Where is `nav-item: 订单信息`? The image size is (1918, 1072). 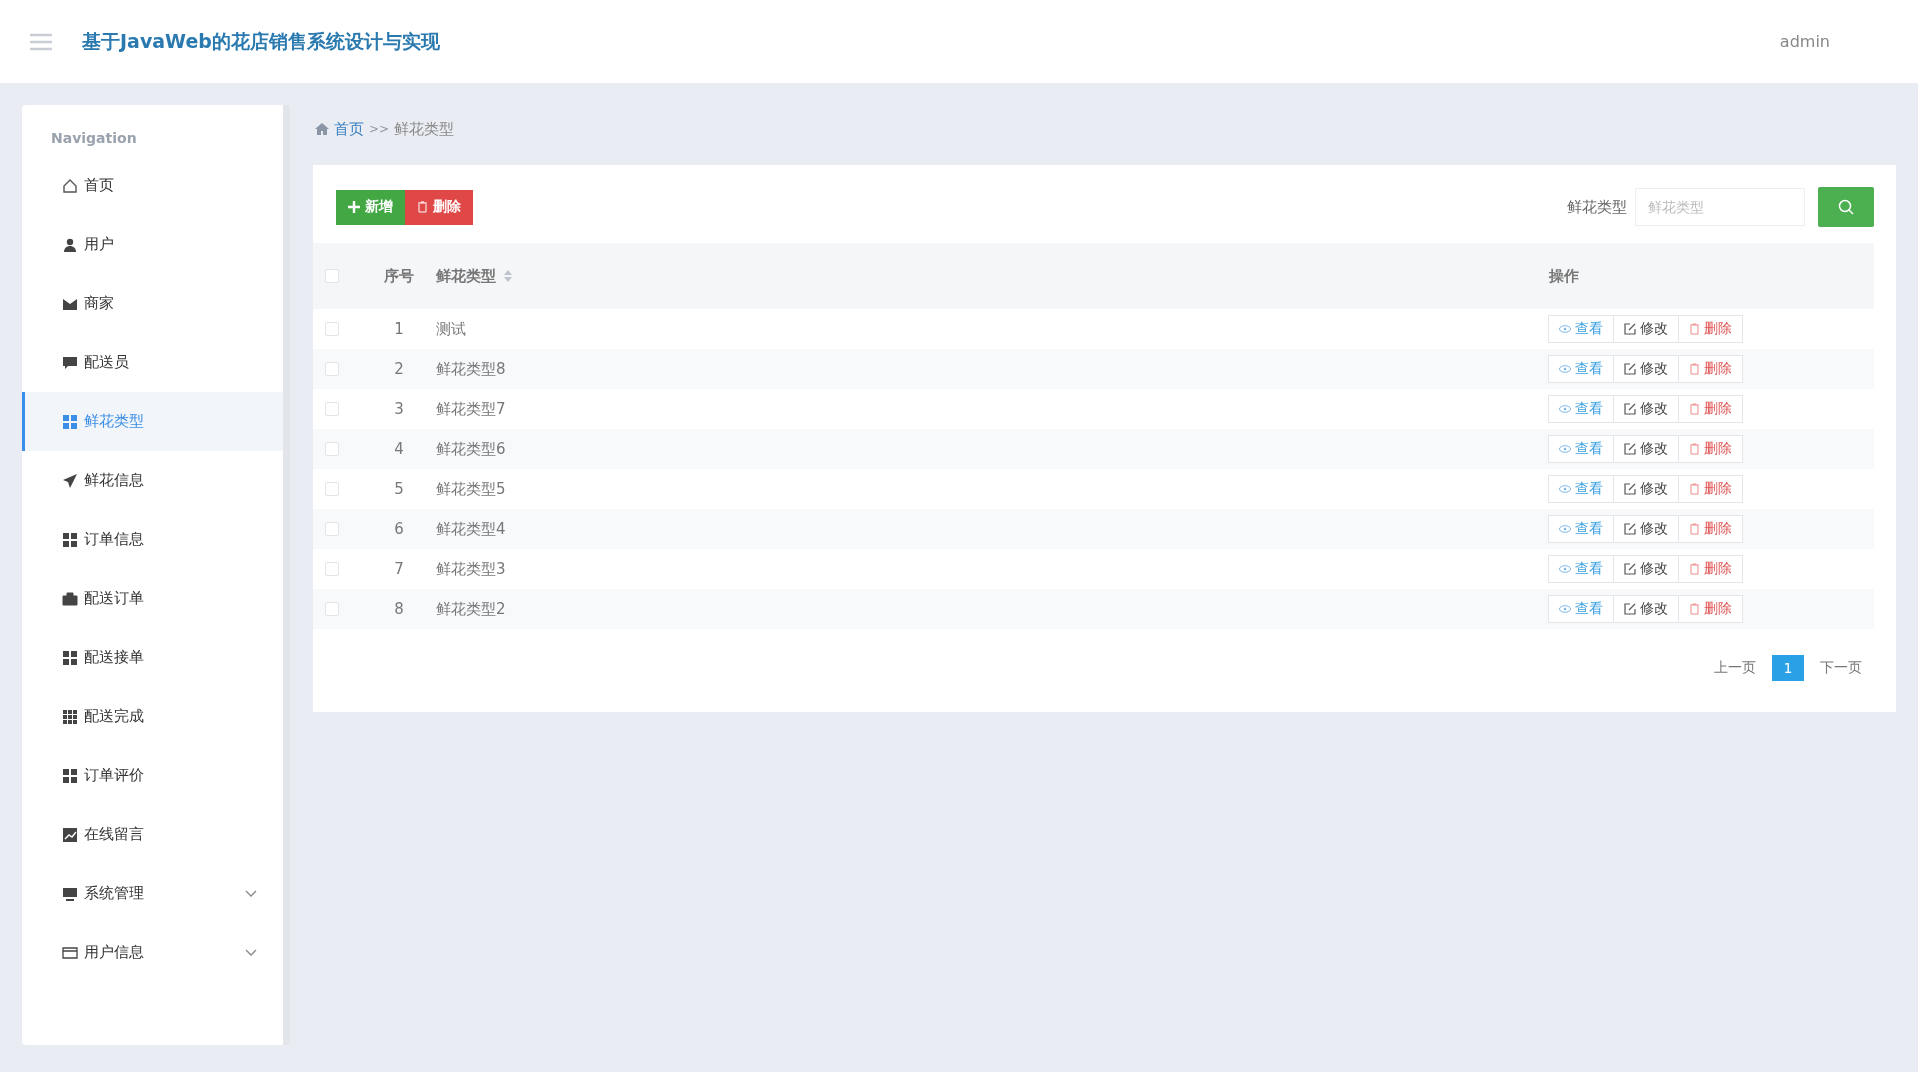 nav-item: 订单信息 is located at coordinates (152, 539).